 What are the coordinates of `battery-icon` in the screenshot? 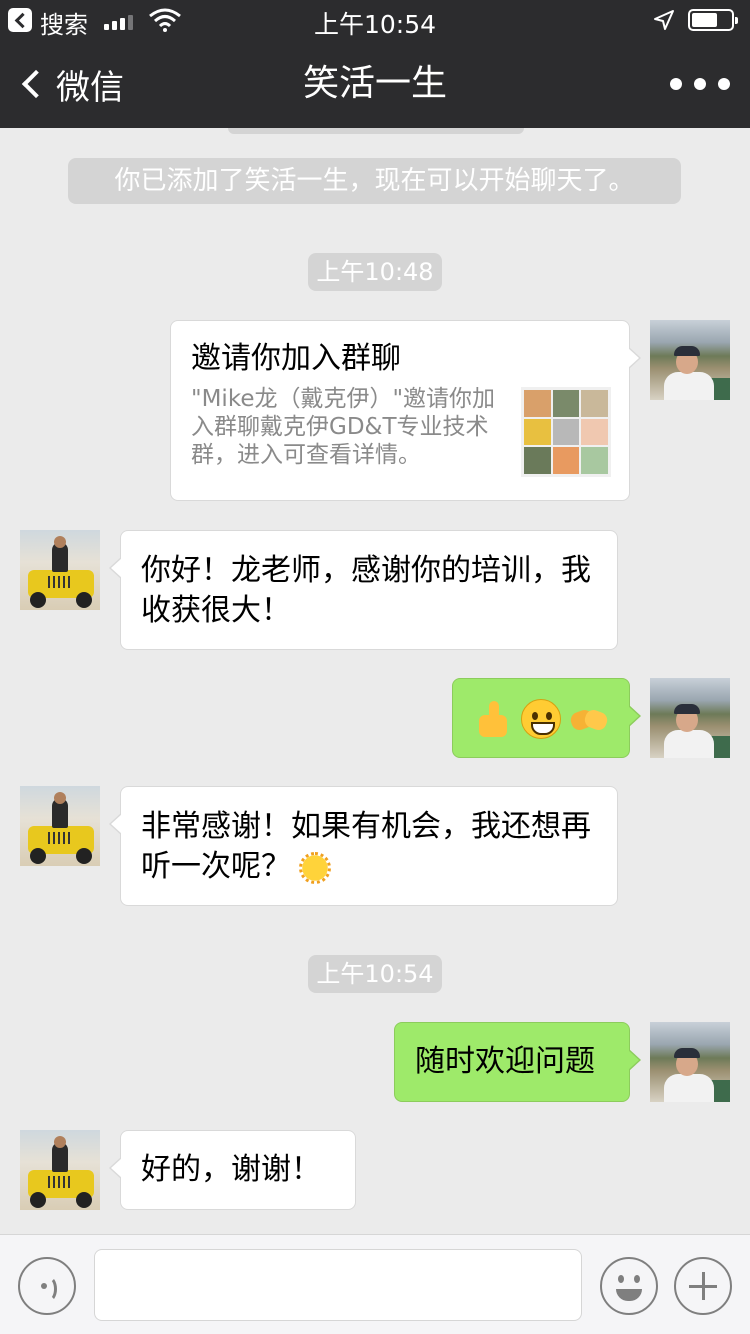 It's located at (713, 20).